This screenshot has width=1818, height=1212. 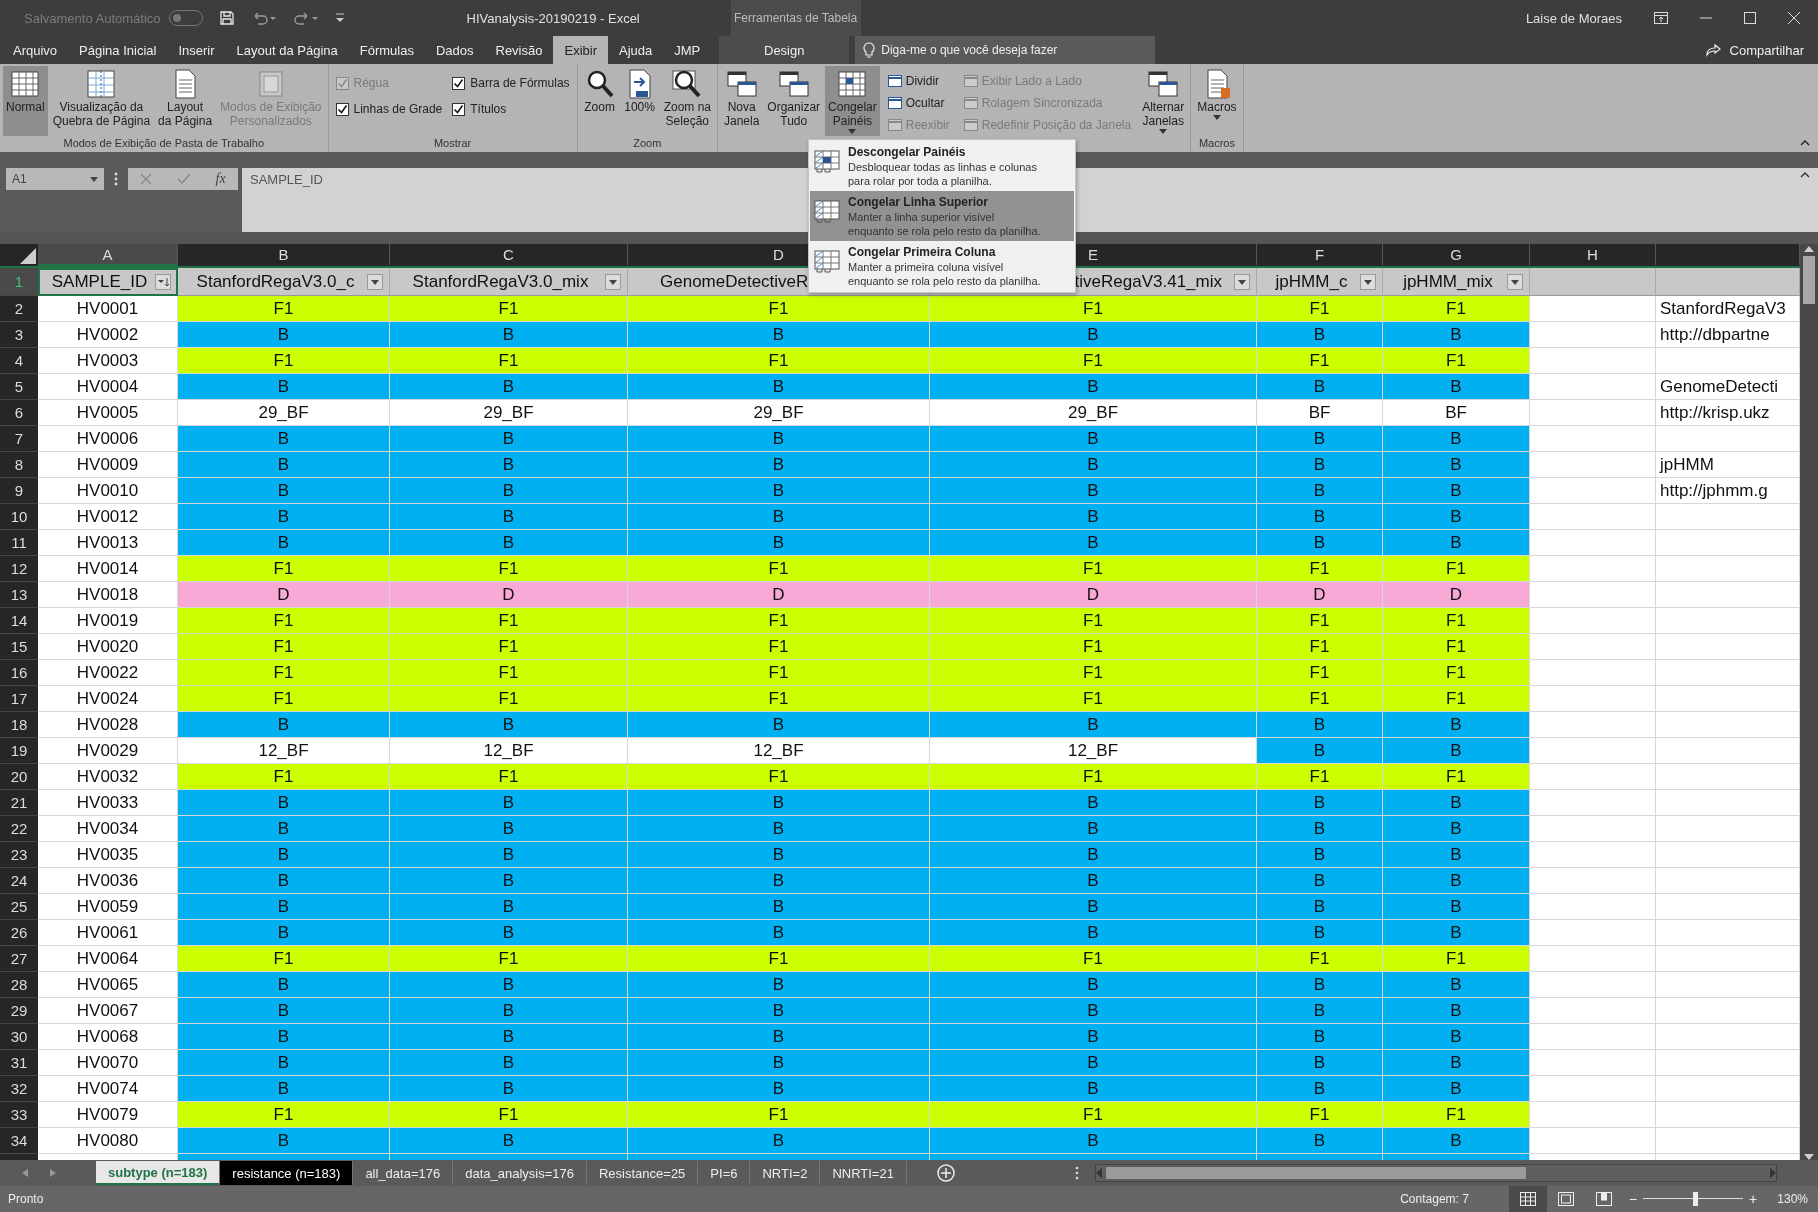 What do you see at coordinates (1728, 491) in the screenshot?
I see `table-cell: http://jphmm.g` at bounding box center [1728, 491].